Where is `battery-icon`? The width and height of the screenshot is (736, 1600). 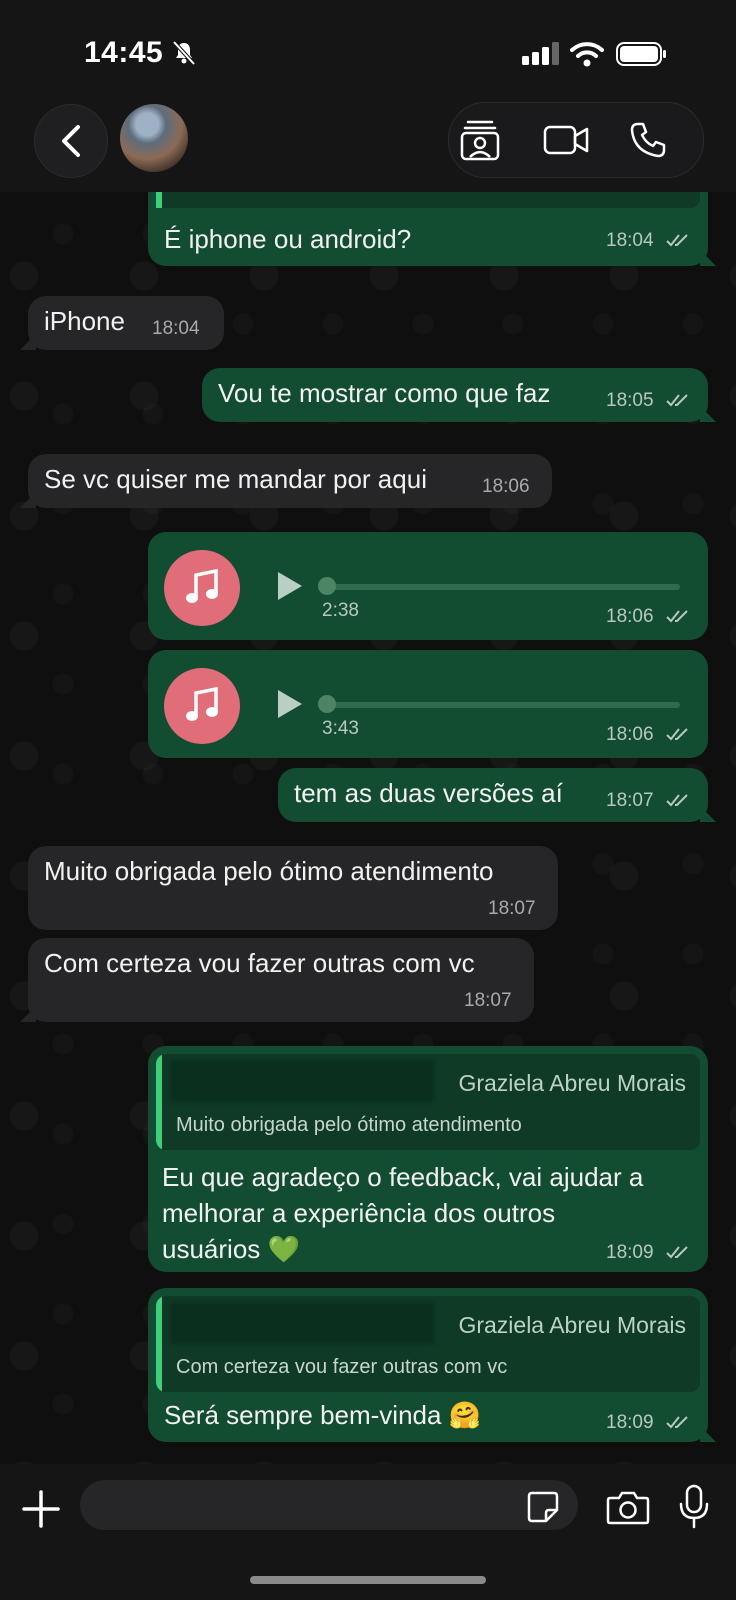 battery-icon is located at coordinates (641, 54).